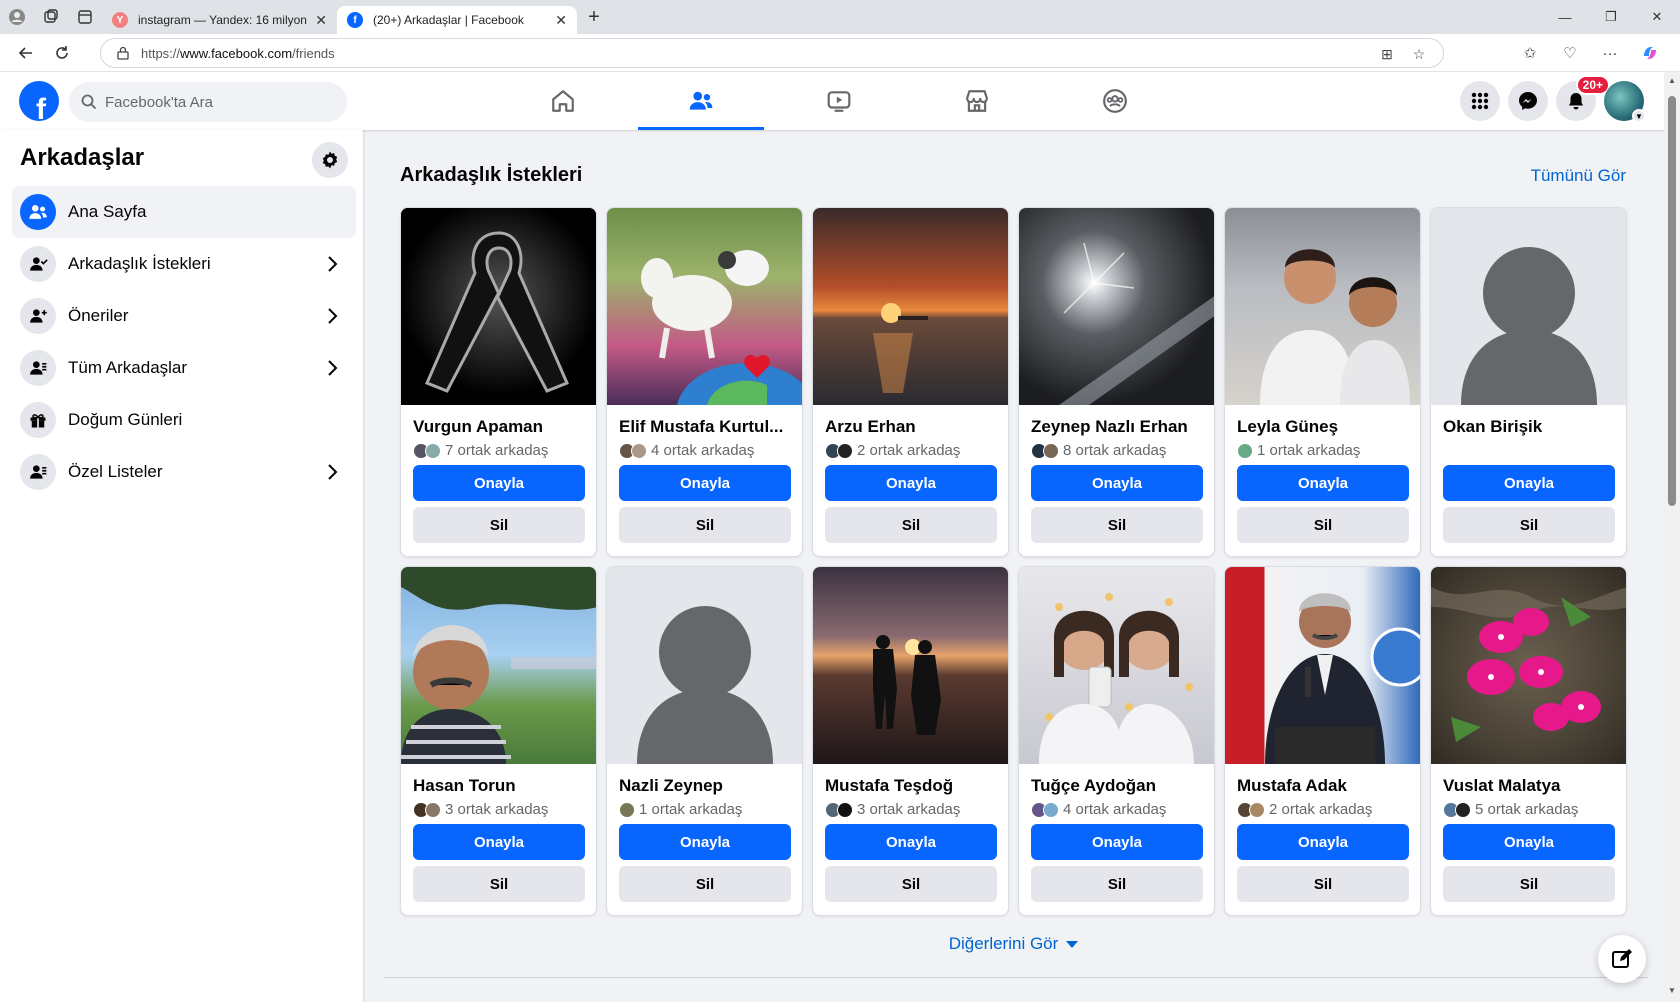 This screenshot has width=1680, height=1002. Describe the element at coordinates (219, 20) in the screenshot. I see `browser-tab: Y instagram — Yandex: 16 milyon sonuç ✕` at that location.